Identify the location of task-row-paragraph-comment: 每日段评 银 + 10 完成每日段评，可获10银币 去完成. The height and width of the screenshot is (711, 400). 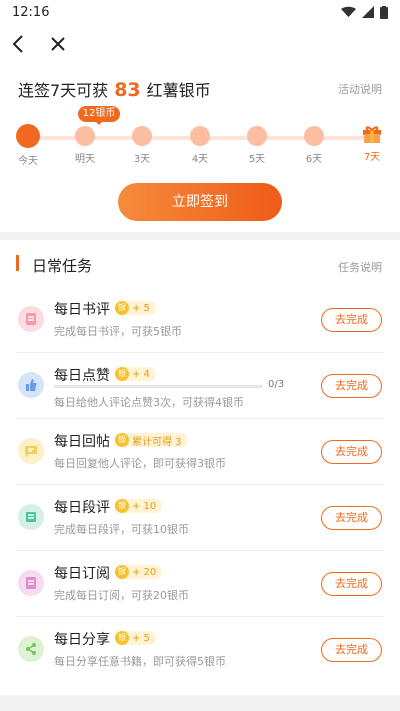
(200, 518).